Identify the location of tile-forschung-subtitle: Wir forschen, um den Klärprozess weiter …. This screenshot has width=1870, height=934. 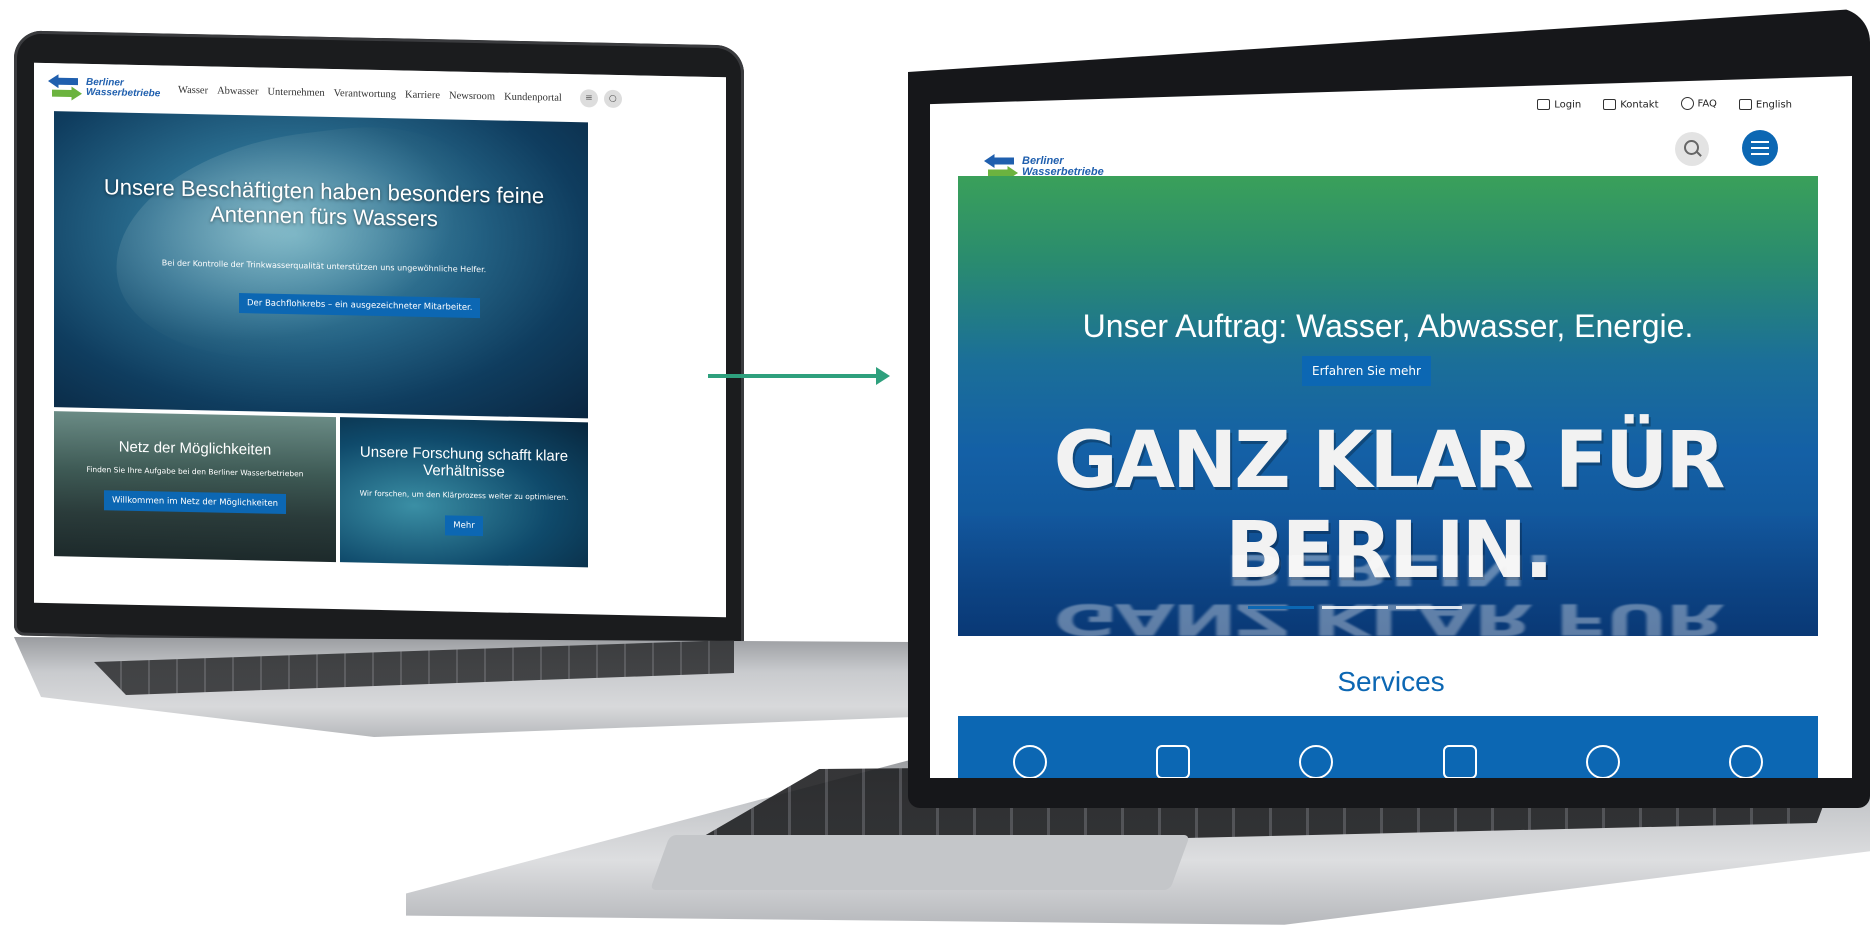
(464, 495).